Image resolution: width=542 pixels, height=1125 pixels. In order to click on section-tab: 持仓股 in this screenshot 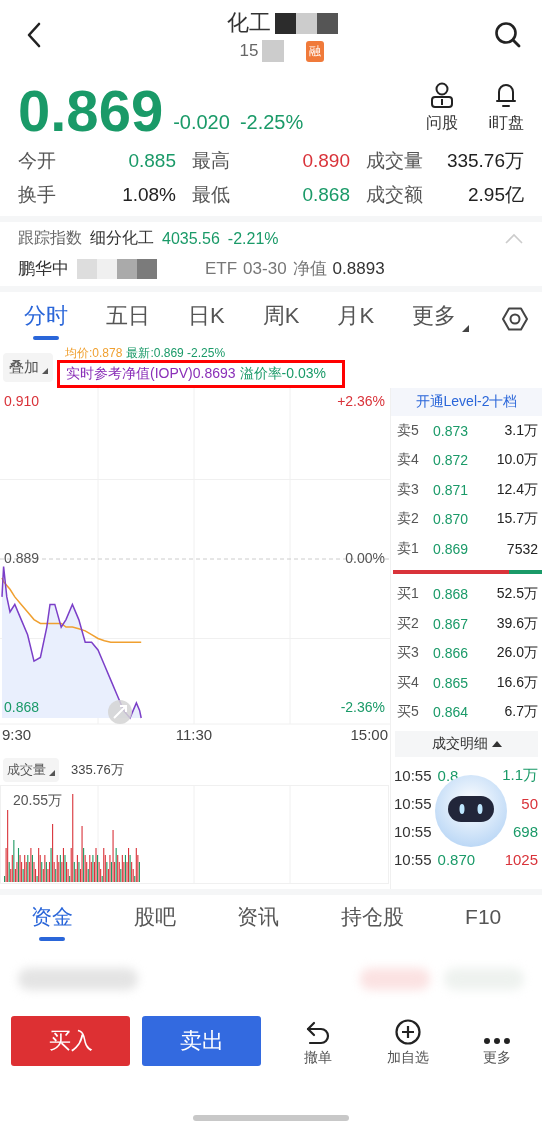, I will do `click(372, 921)`.